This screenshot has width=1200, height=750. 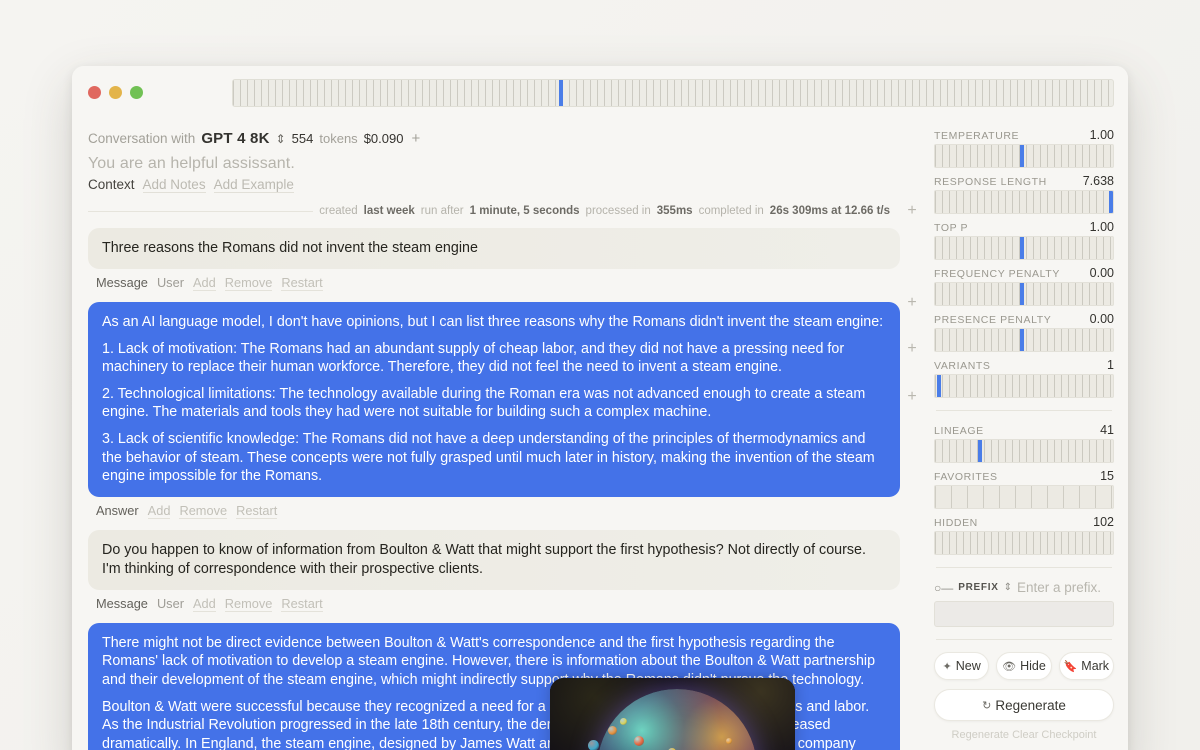 I want to click on slider-header: LINEAGE 41, so click(x=1024, y=430).